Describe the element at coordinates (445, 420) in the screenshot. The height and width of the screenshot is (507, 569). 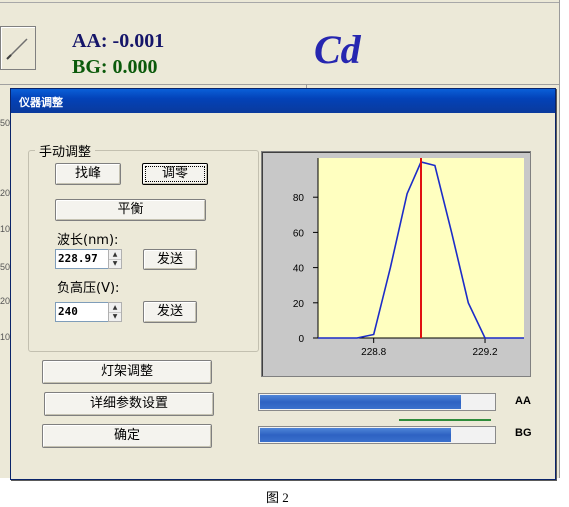
I see `threshold-line` at that location.